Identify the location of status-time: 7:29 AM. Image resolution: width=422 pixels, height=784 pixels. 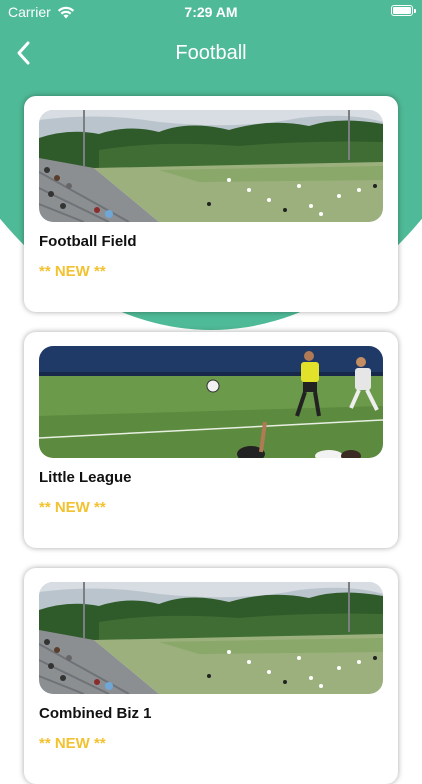
(211, 12).